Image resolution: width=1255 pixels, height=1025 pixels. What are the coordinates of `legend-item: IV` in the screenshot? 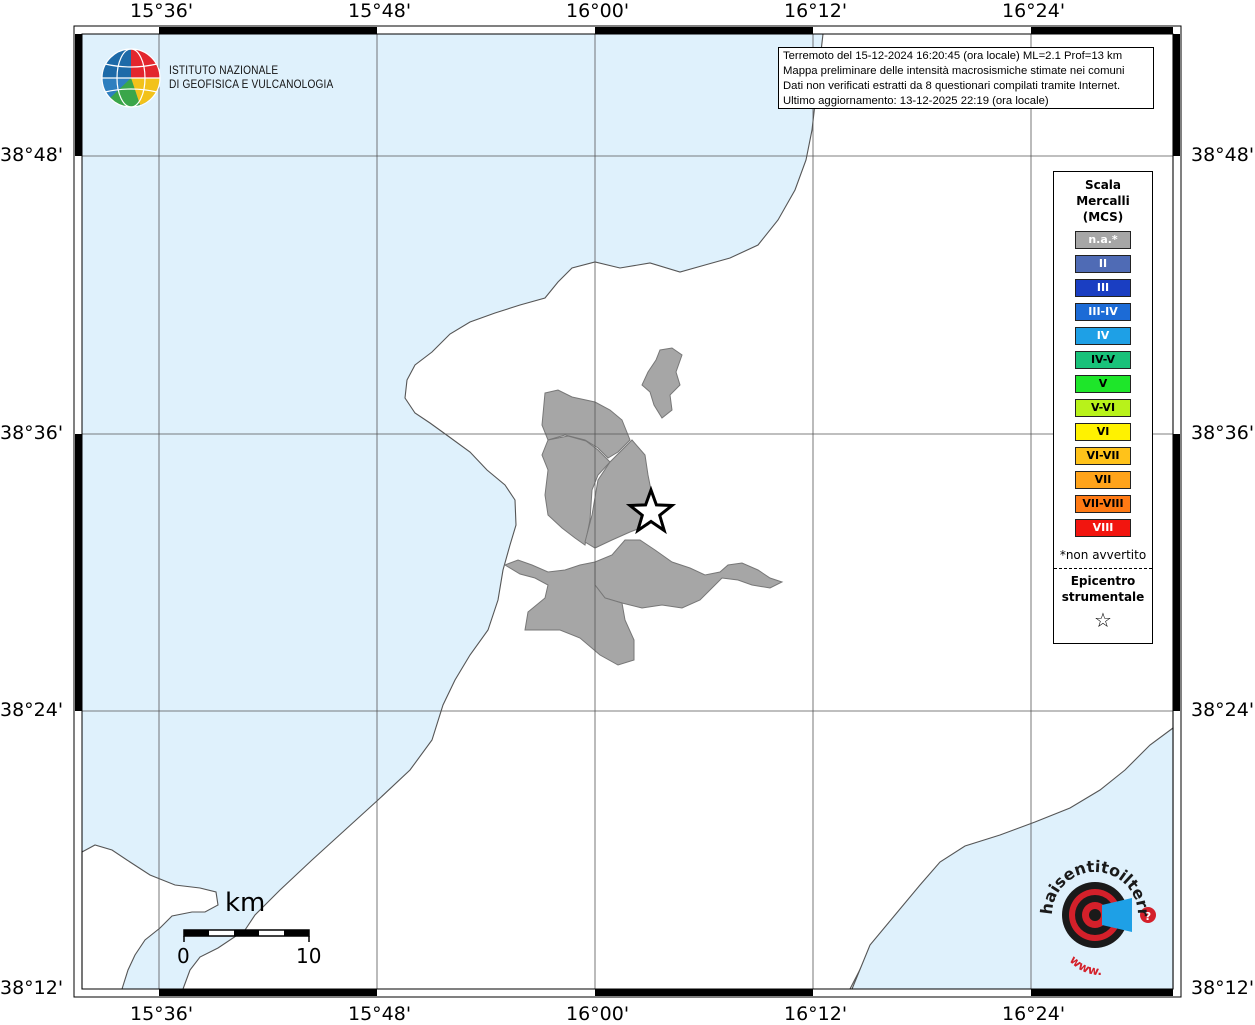 It's located at (1103, 336).